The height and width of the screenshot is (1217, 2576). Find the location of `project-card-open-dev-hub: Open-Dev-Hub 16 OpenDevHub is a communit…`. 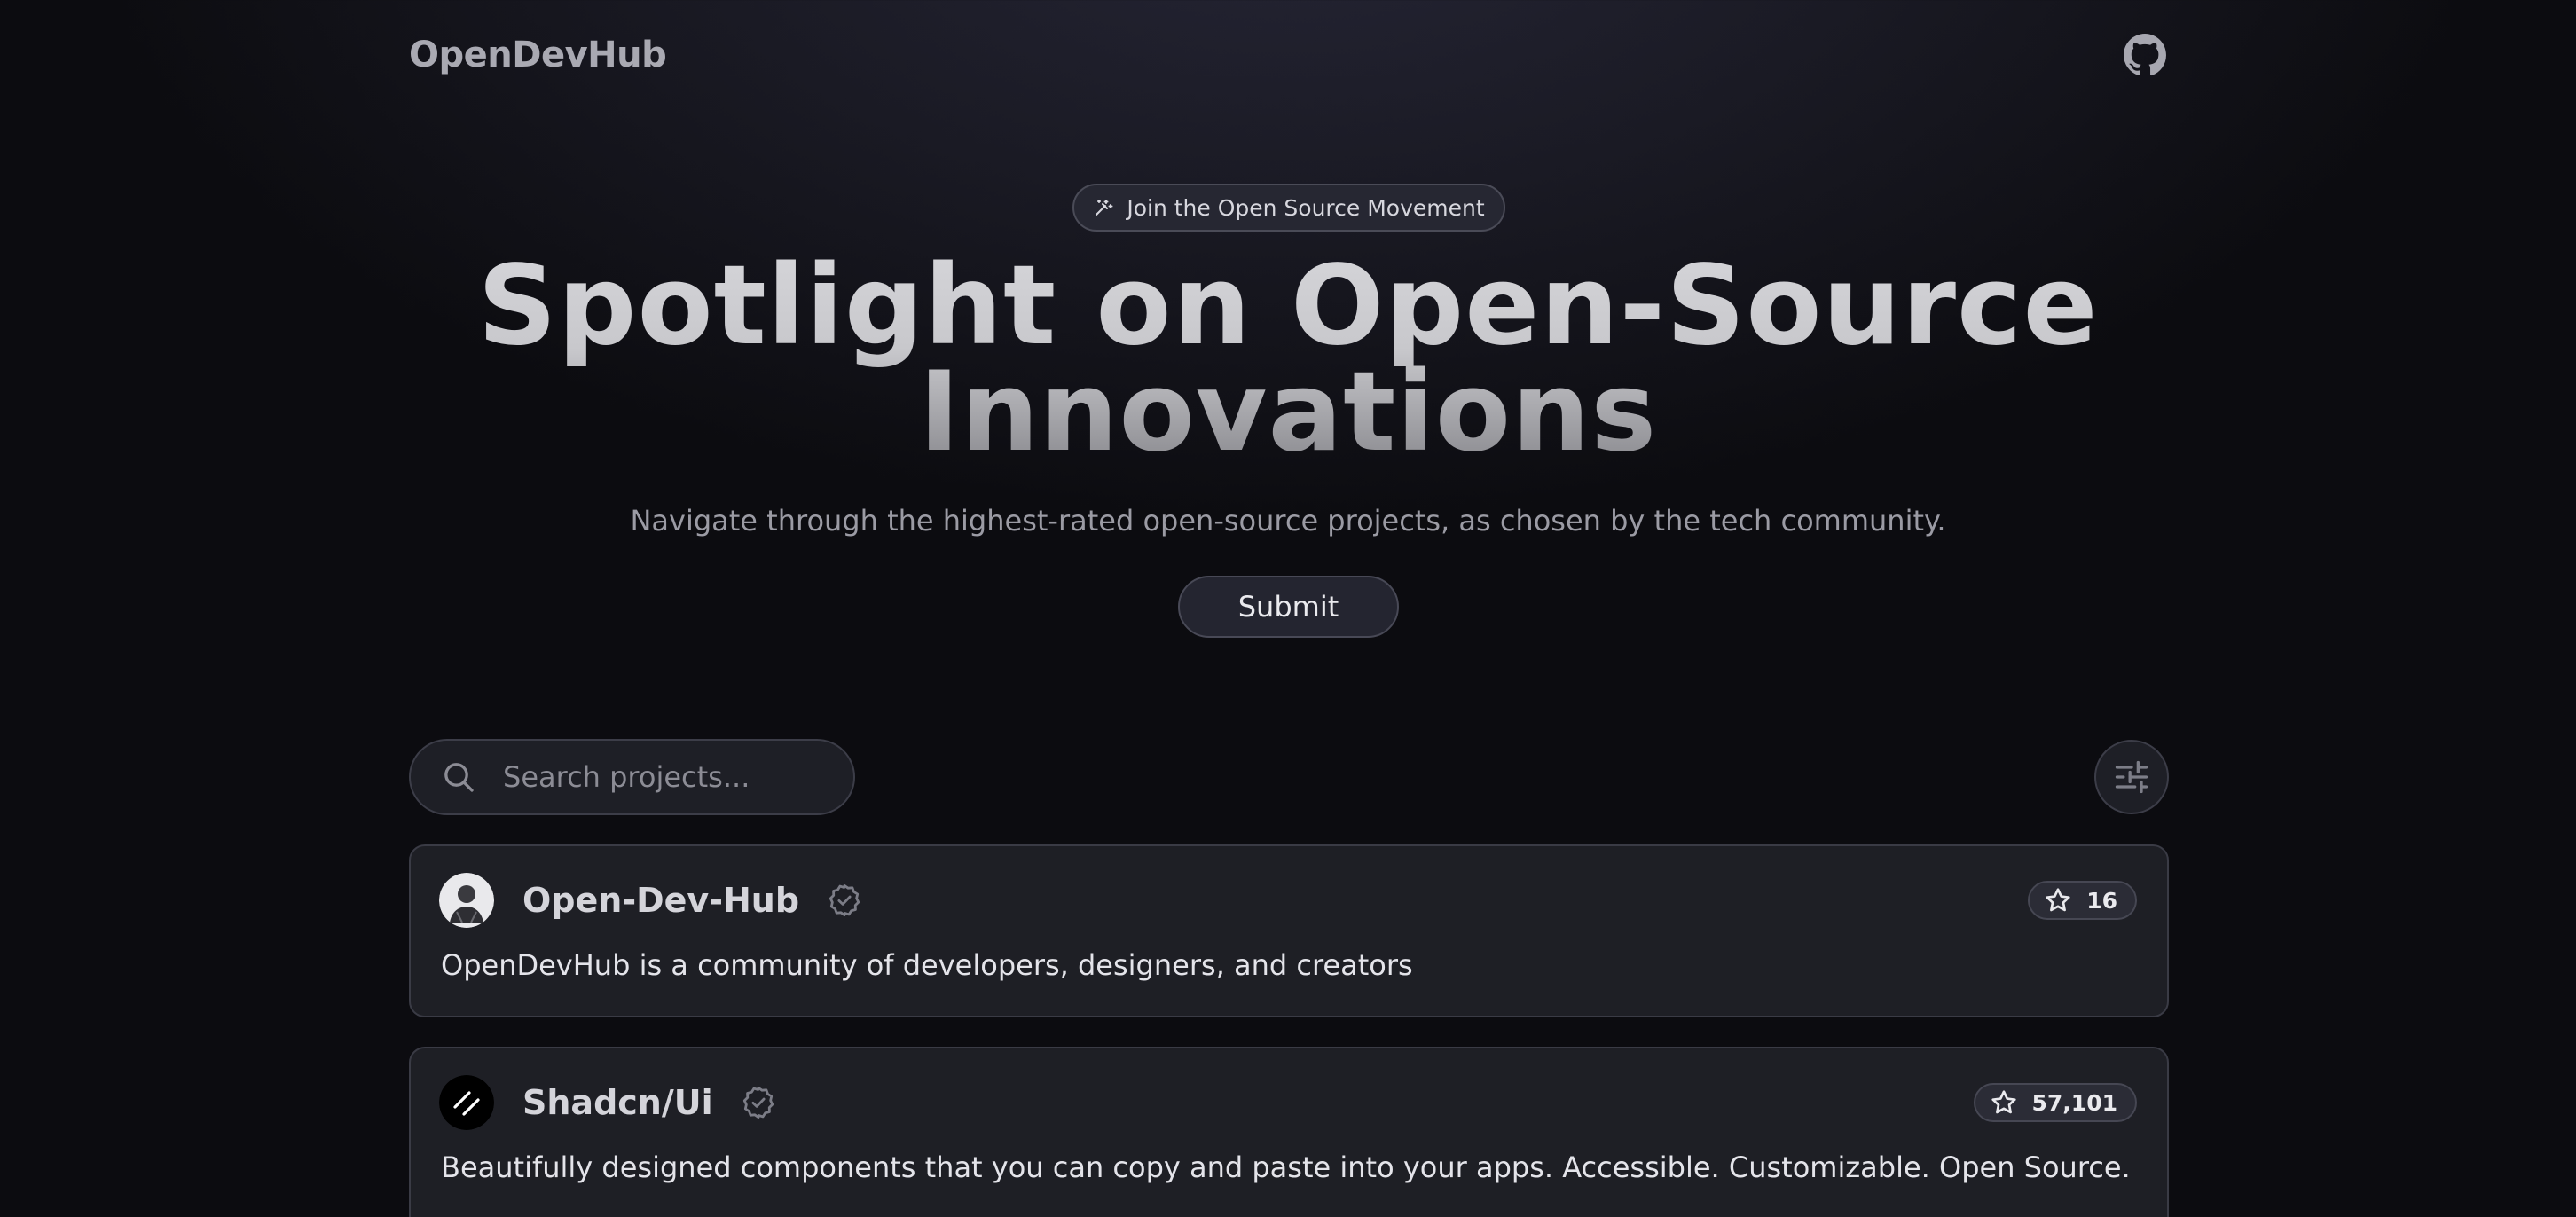

project-card-open-dev-hub: Open-Dev-Hub 16 OpenDevHub is a communit… is located at coordinates (1289, 930).